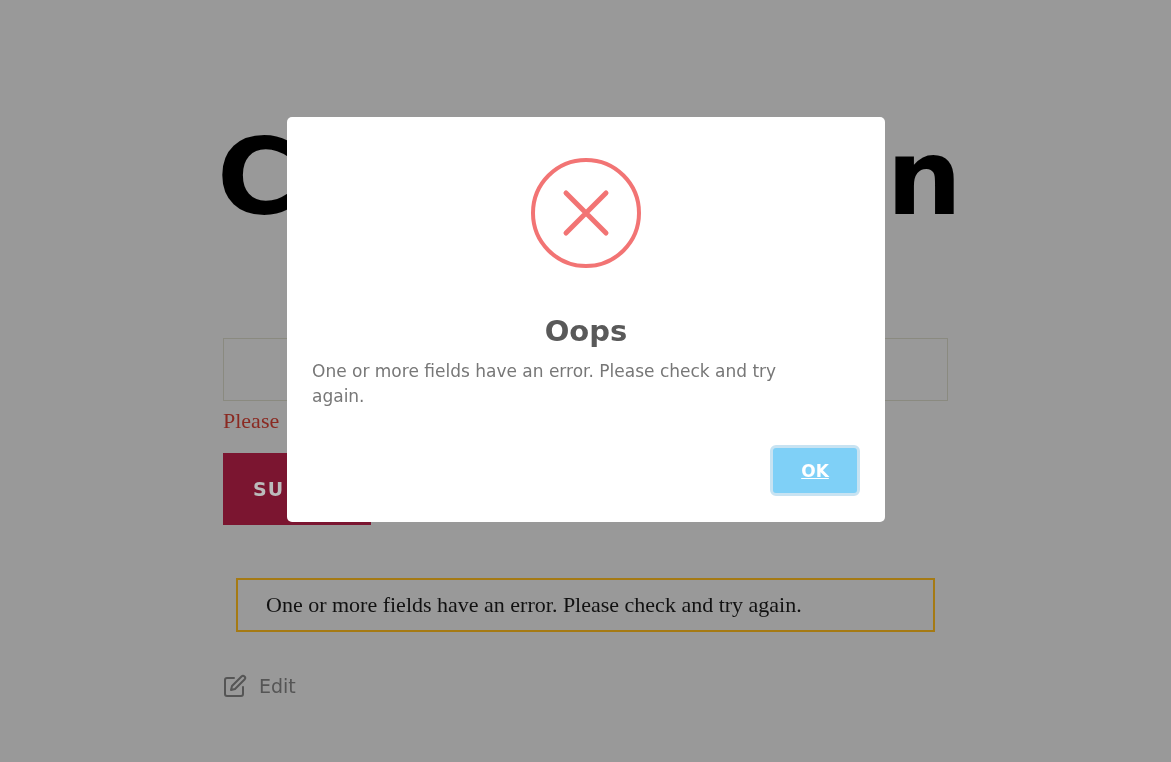  What do you see at coordinates (815, 470) in the screenshot?
I see `ok-button: OK` at bounding box center [815, 470].